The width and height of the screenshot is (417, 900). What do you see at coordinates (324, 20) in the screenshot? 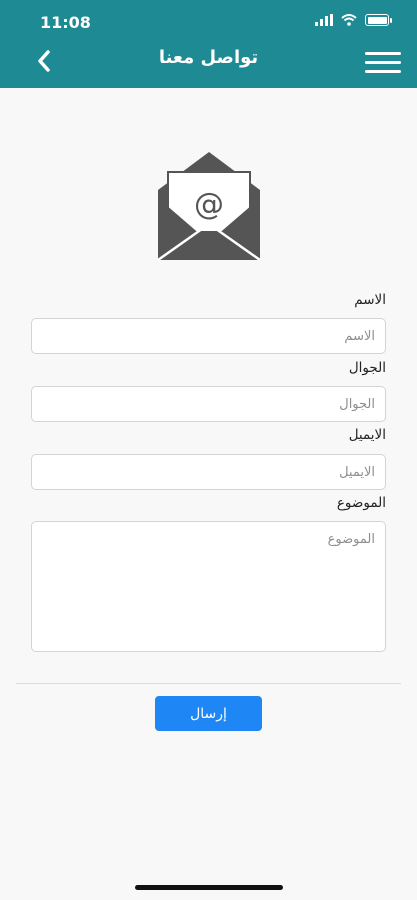
I see `signal-icon` at bounding box center [324, 20].